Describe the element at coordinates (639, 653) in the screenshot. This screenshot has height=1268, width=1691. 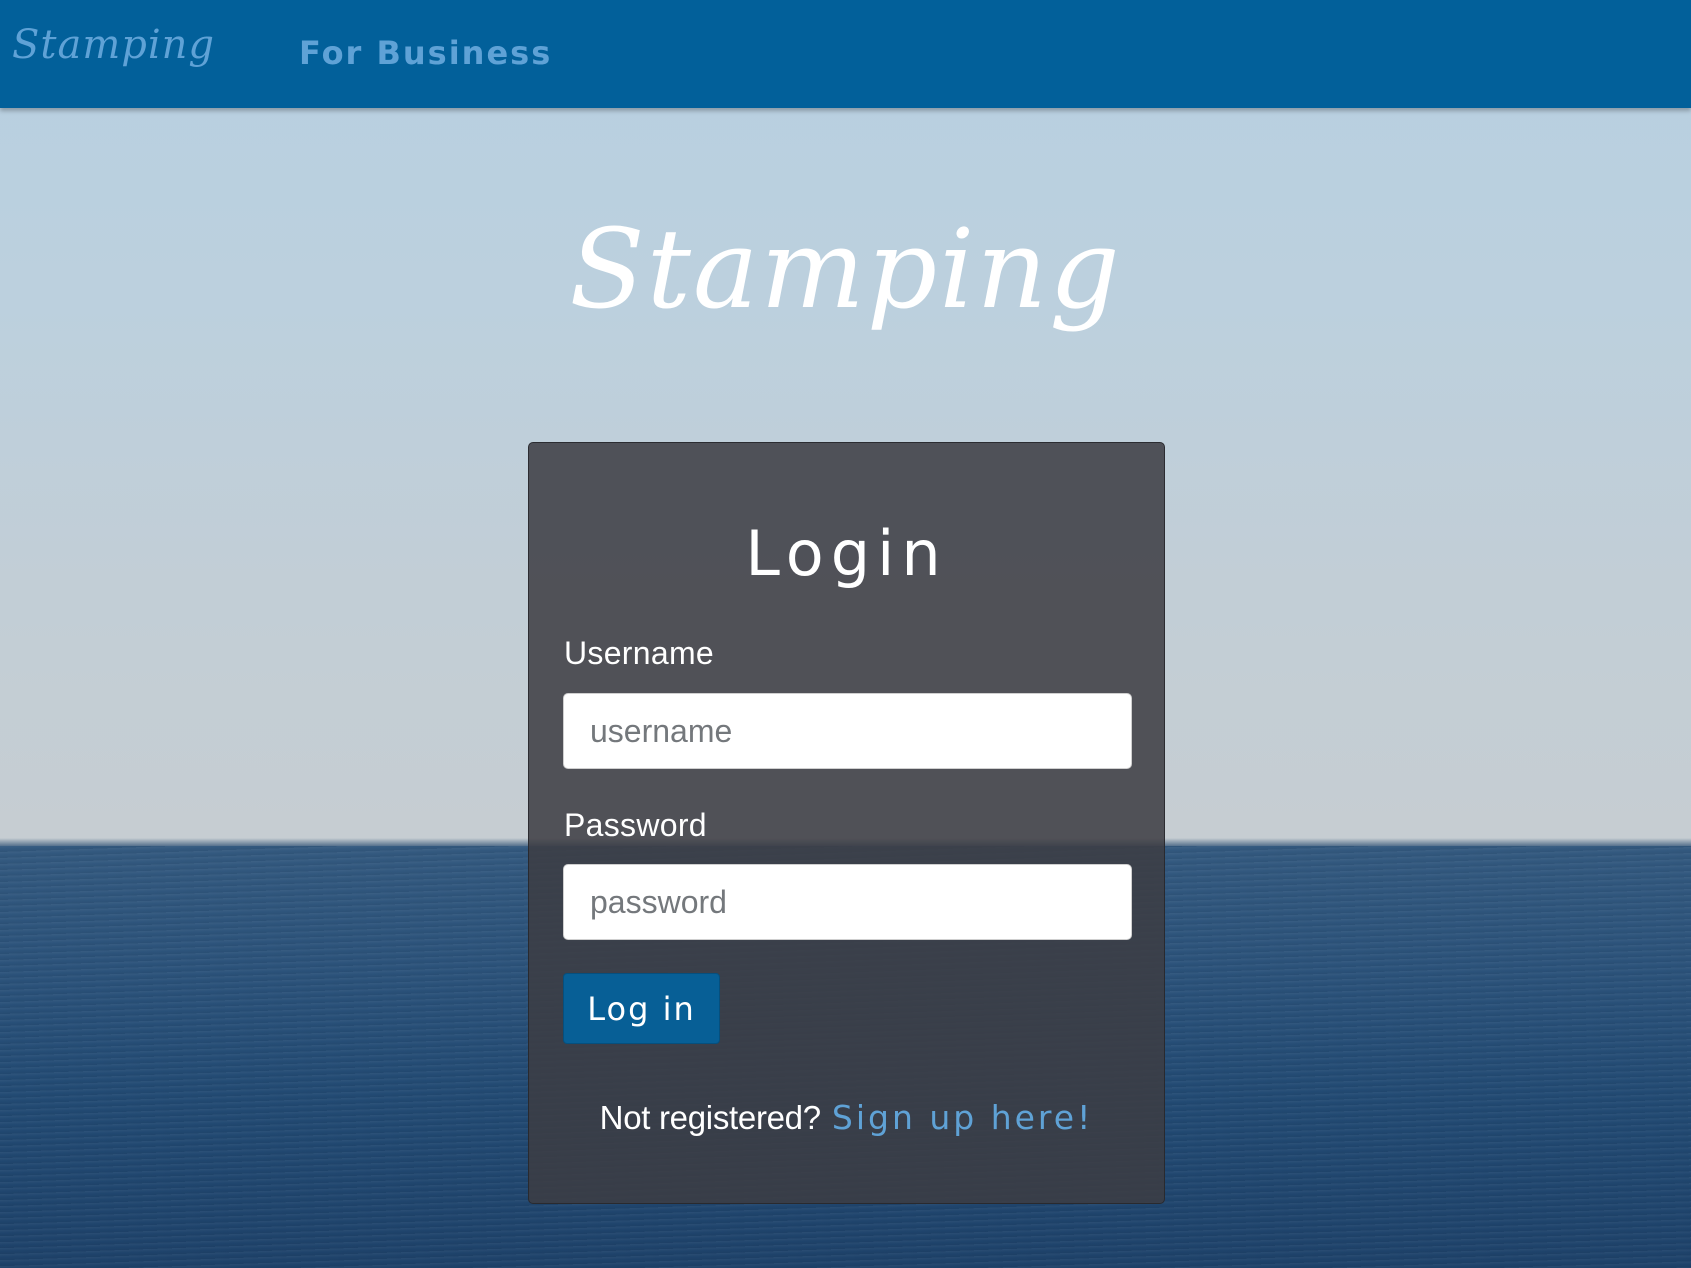
I see `username-label: Username` at that location.